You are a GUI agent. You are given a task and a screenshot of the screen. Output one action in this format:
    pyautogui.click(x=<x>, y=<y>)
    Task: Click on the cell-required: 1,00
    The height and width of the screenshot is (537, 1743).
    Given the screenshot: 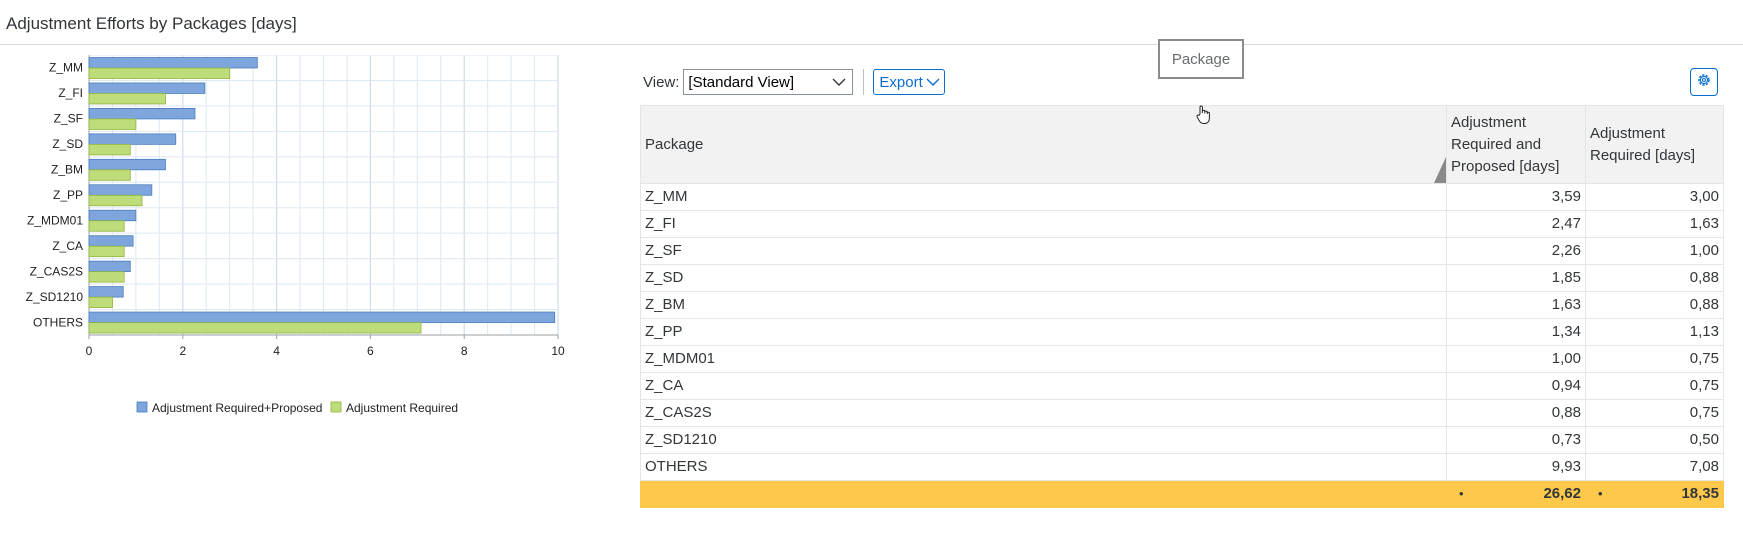 What is the action you would take?
    pyautogui.click(x=1654, y=251)
    